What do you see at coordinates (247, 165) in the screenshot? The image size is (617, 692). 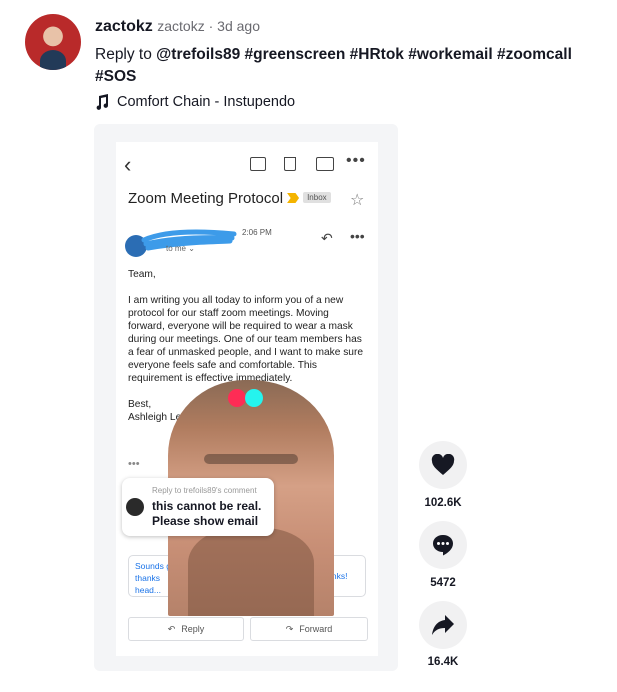 I see `email-toolbar: ‹ •••` at bounding box center [247, 165].